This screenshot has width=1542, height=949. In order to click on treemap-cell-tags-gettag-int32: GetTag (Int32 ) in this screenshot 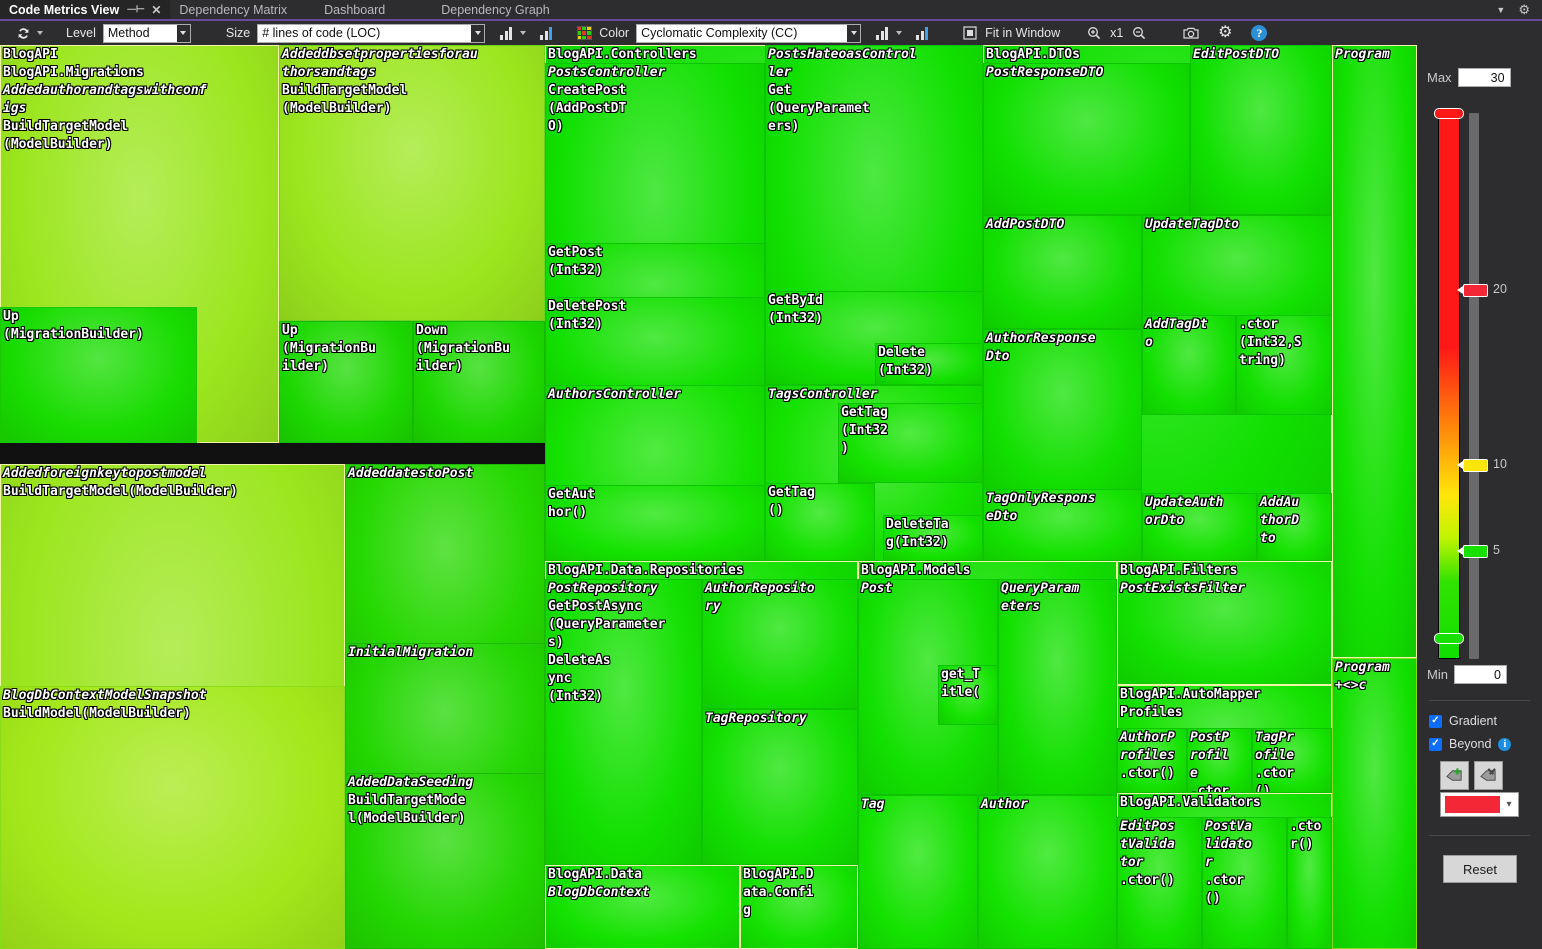, I will do `click(910, 443)`.